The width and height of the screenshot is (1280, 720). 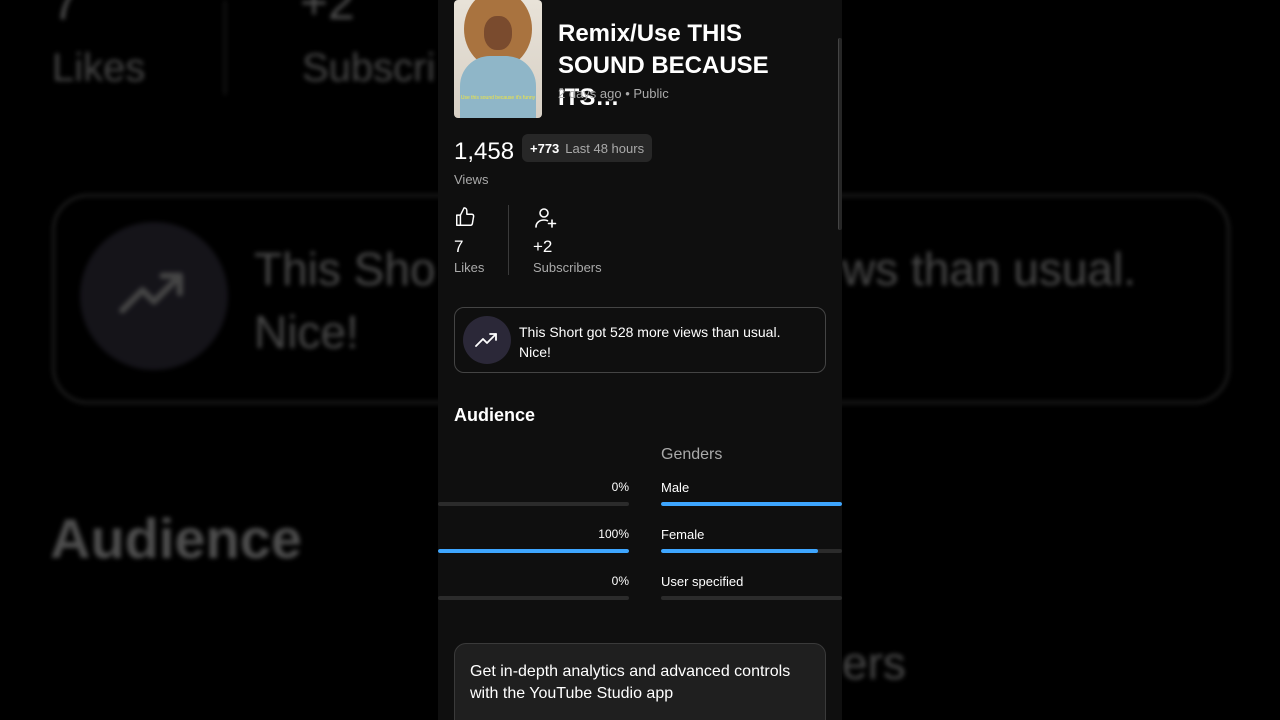 What do you see at coordinates (225, 47) in the screenshot?
I see `bg-divider` at bounding box center [225, 47].